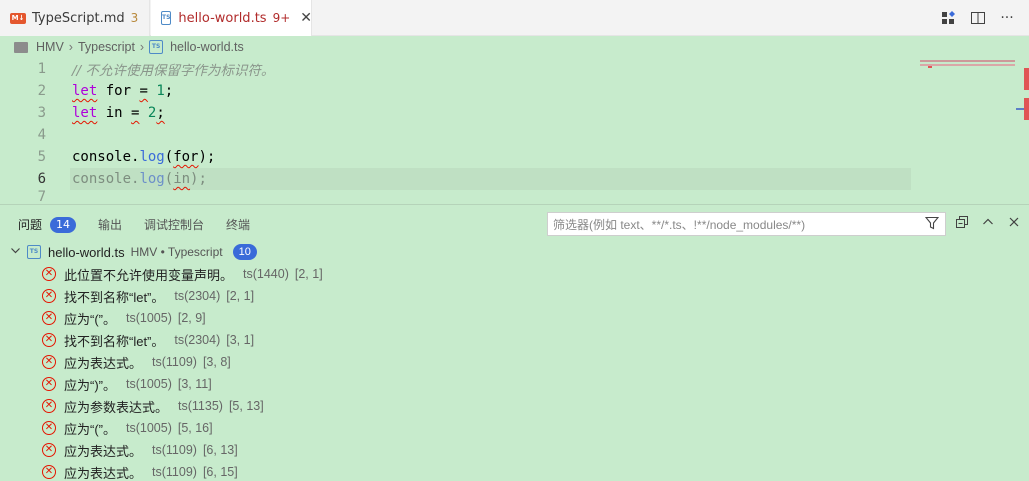 The height and width of the screenshot is (481, 1029). I want to click on problems-filter-input: 筛选器(例如 text、**/*.ts、!**/node_modules/**), so click(746, 224).